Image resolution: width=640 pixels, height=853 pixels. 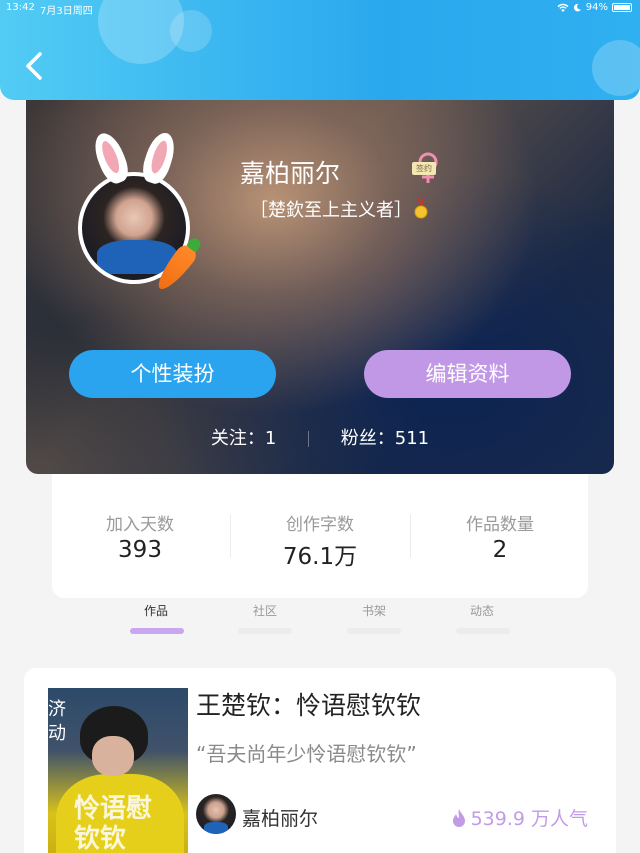 I want to click on dress-up-button: 个性装扮, so click(x=172, y=374).